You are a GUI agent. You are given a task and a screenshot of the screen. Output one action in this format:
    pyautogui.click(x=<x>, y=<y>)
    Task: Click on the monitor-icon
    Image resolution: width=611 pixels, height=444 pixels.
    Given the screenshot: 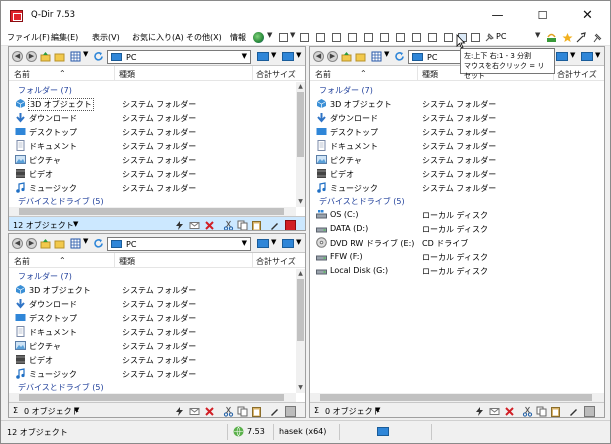 What is the action you would take?
    pyautogui.click(x=383, y=431)
    